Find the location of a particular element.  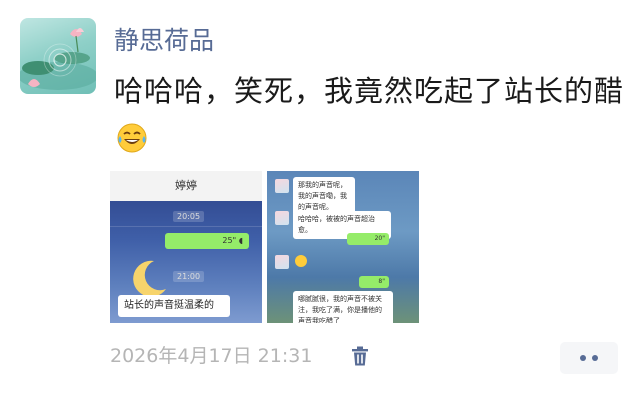

meteor-line is located at coordinates (186, 226).